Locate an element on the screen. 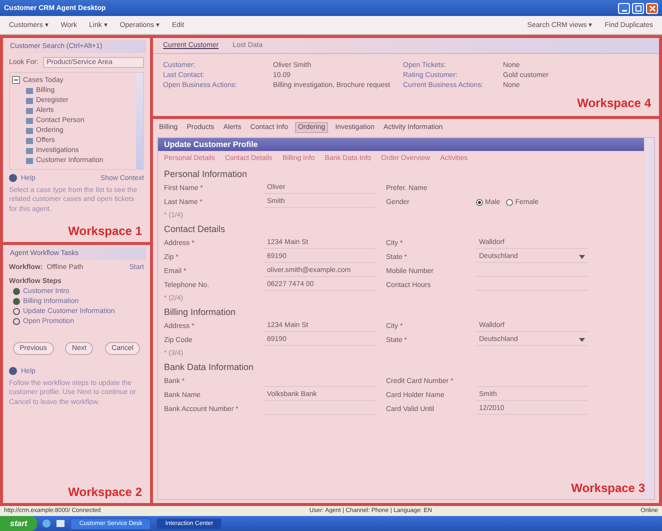  form-title: Update Customer Profile is located at coordinates (401, 144).